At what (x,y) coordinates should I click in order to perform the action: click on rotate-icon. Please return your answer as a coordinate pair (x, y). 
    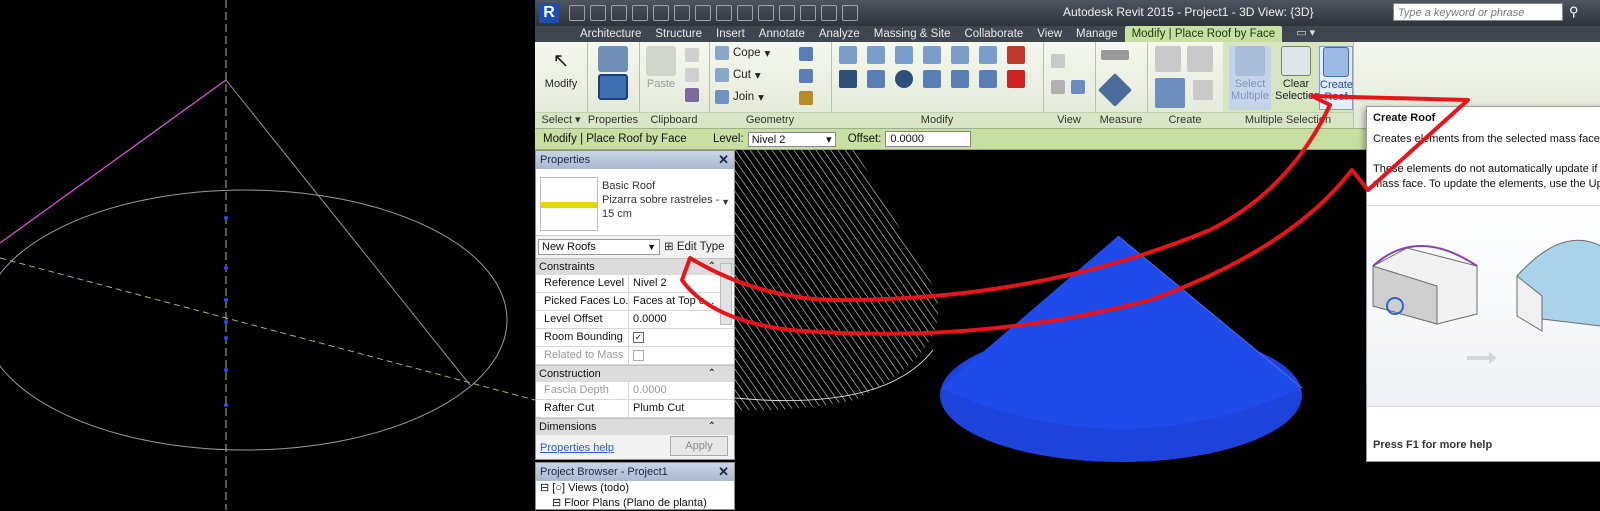
    Looking at the image, I should click on (904, 79).